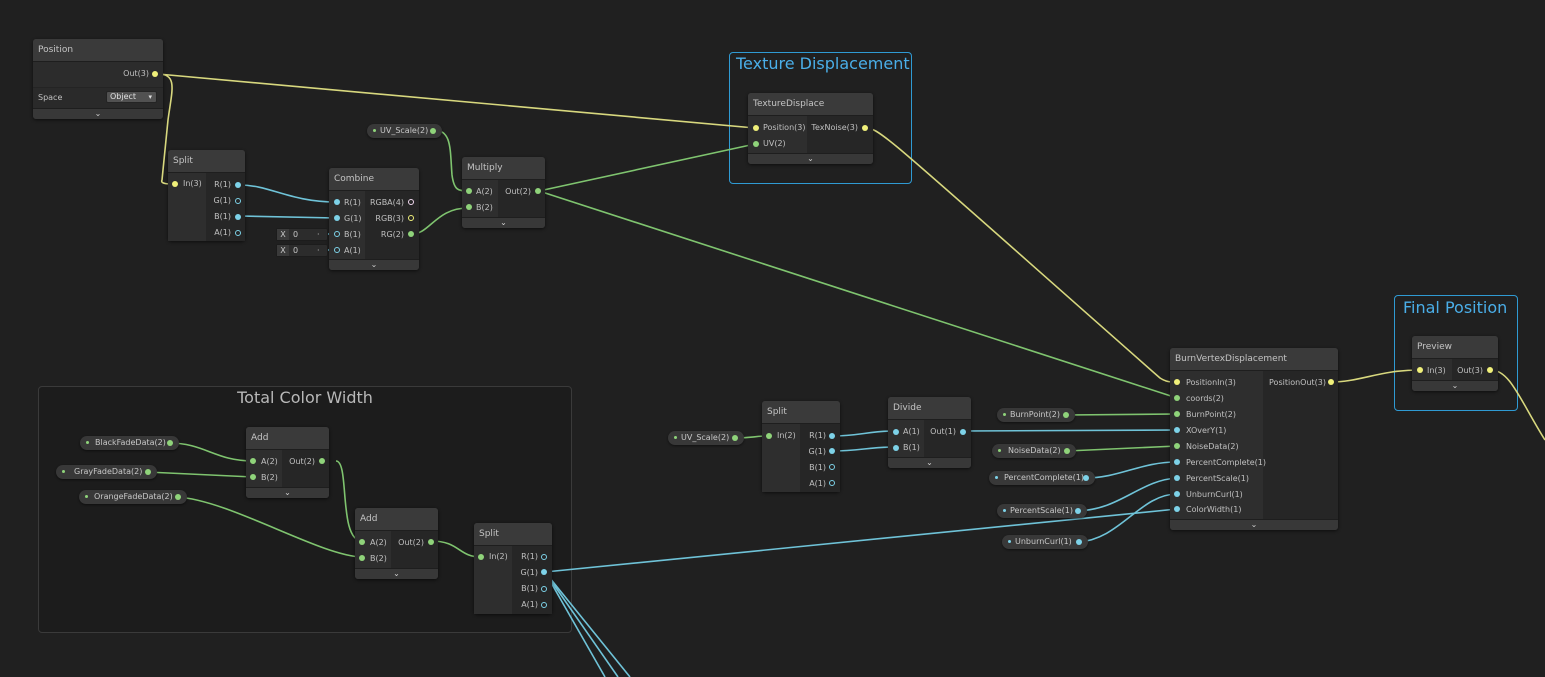  What do you see at coordinates (1455, 363) in the screenshot?
I see `node-preview: Preview In(3) Out(3) ⌄` at bounding box center [1455, 363].